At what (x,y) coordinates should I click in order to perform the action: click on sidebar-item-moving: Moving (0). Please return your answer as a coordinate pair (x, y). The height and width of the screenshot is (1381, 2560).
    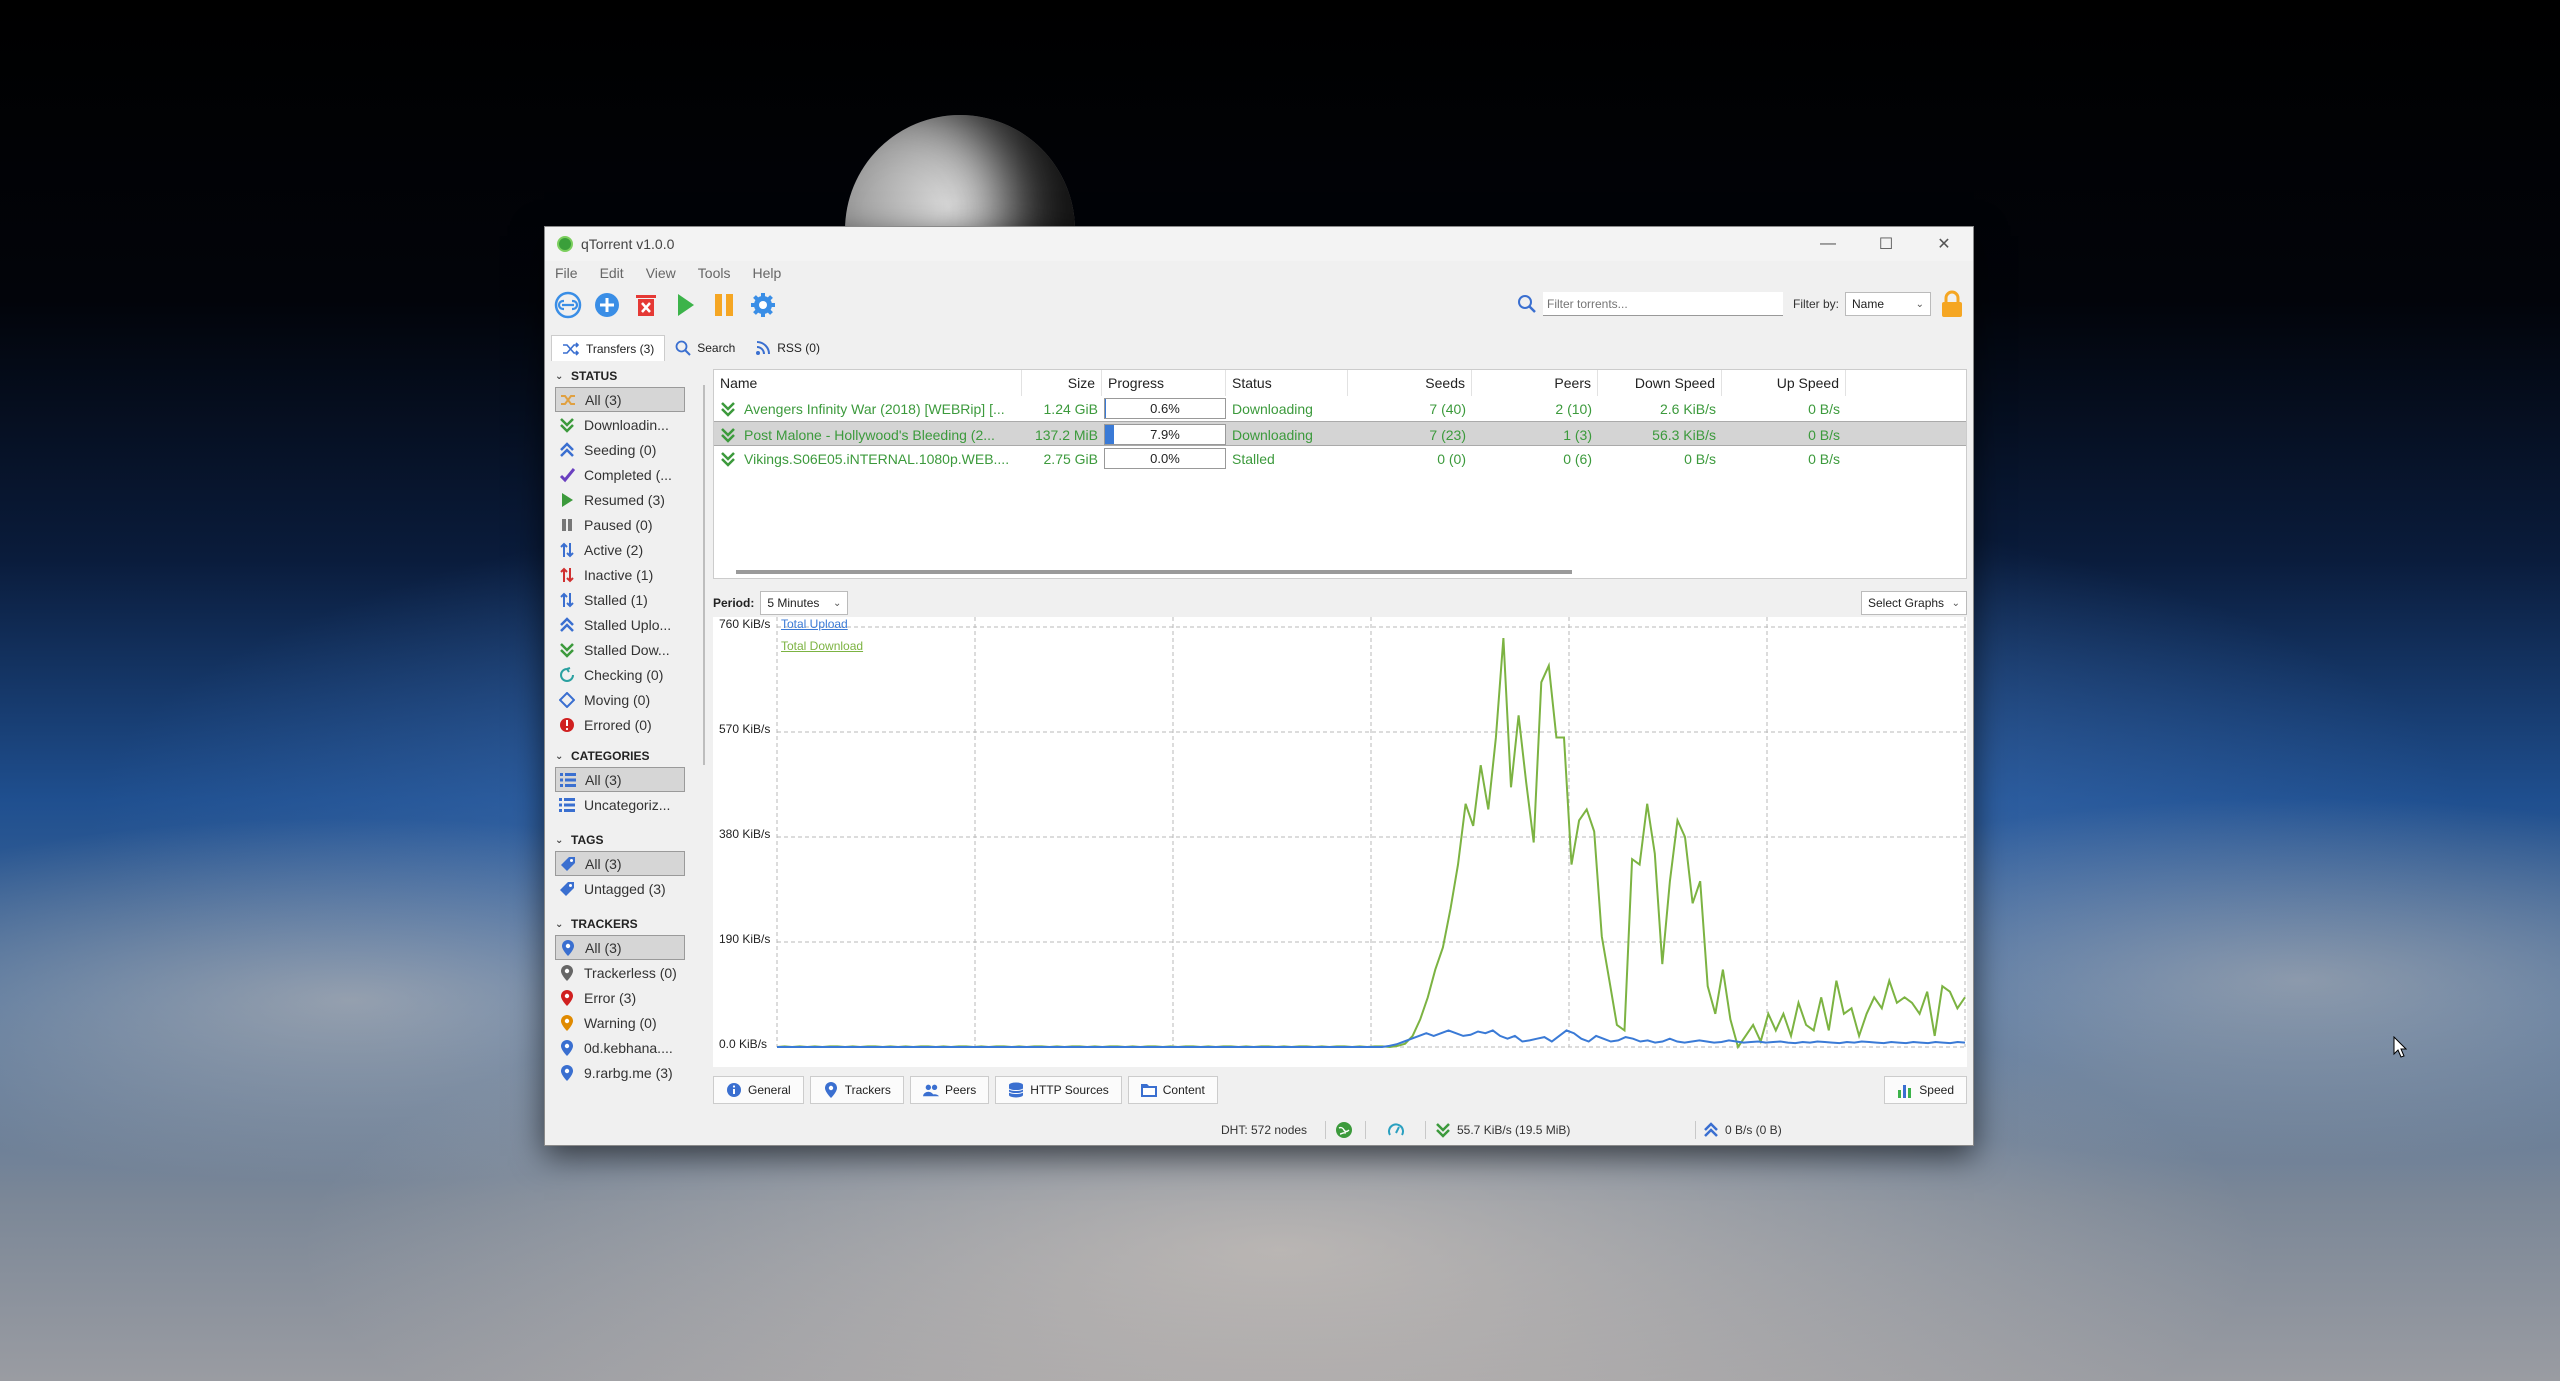
    Looking at the image, I should click on (620, 699).